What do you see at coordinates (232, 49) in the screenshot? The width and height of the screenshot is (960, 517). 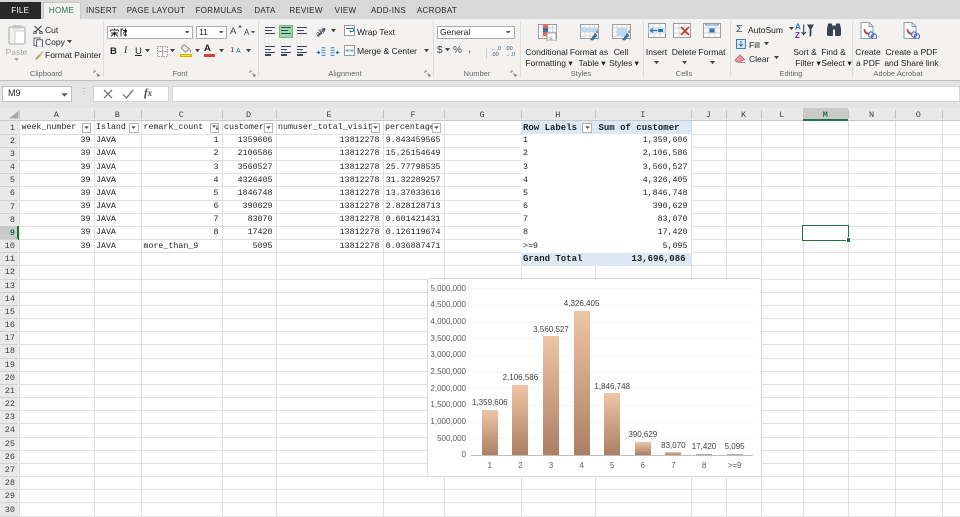 I see `svg-text: ɪ` at bounding box center [232, 49].